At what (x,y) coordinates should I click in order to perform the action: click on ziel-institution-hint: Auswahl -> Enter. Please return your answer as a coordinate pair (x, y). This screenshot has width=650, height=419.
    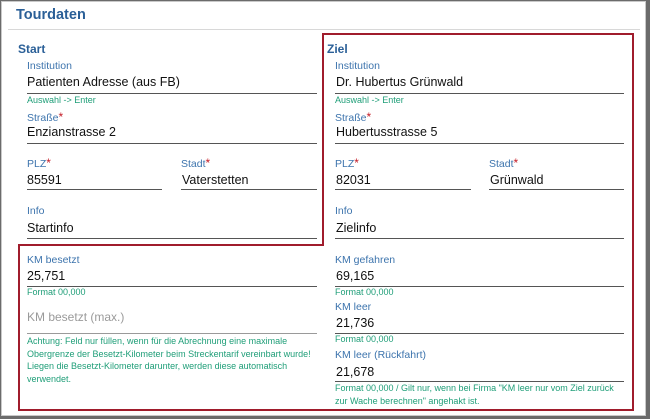
    Looking at the image, I should click on (369, 100).